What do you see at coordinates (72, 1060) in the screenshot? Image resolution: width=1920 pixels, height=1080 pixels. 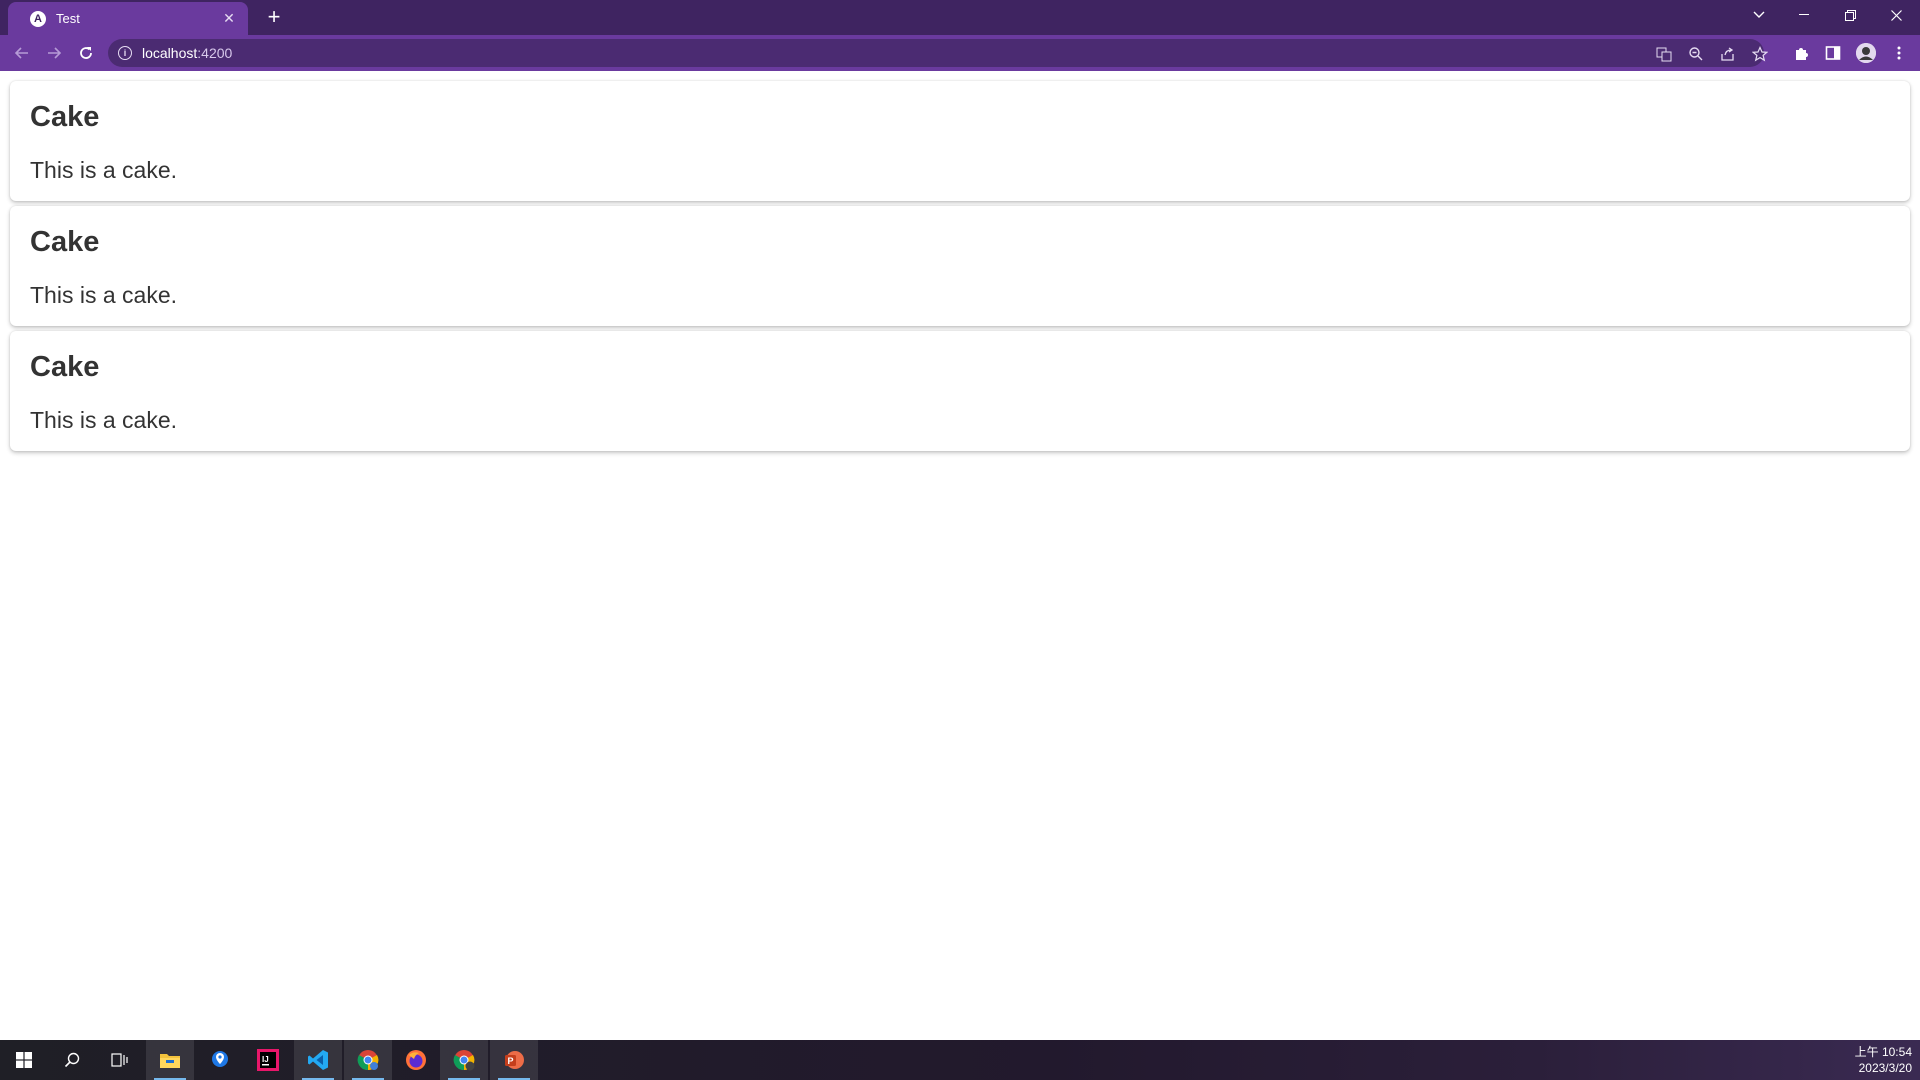 I see `search-icon` at bounding box center [72, 1060].